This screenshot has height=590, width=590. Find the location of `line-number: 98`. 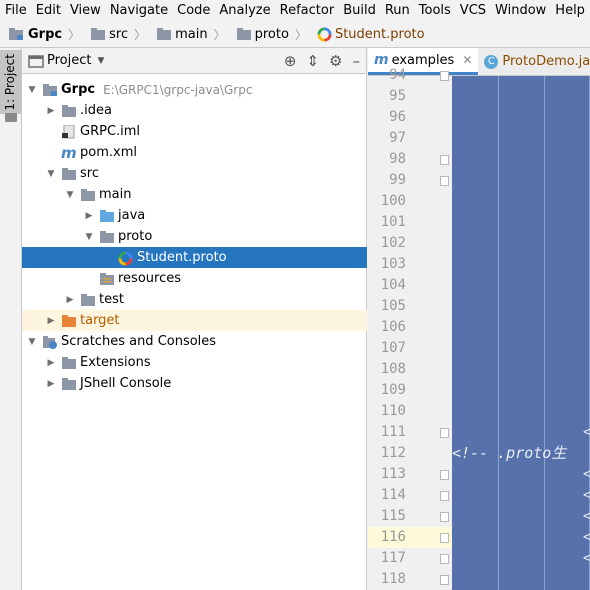

line-number: 98 is located at coordinates (397, 159).